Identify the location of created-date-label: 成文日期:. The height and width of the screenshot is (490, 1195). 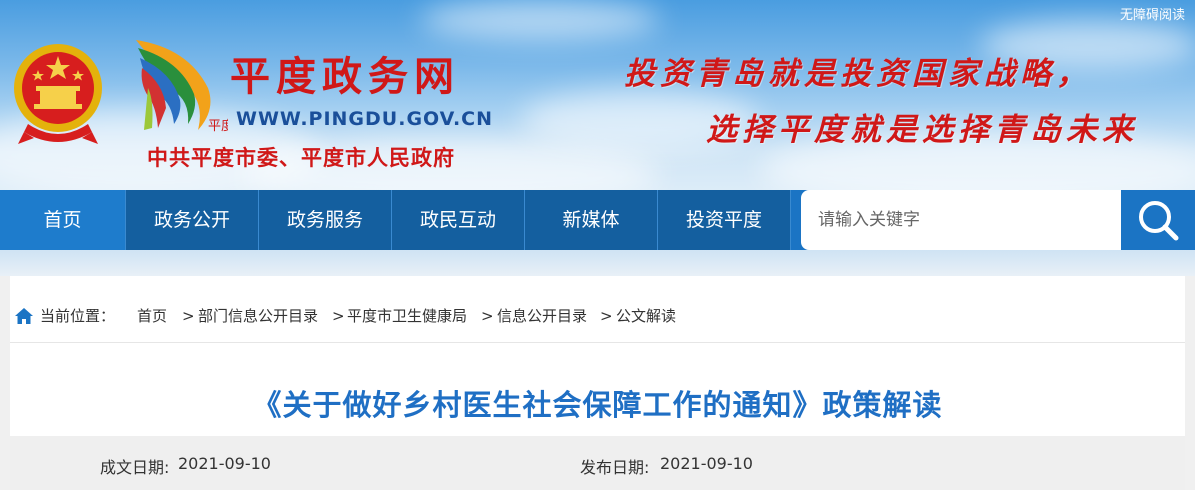
(135, 467).